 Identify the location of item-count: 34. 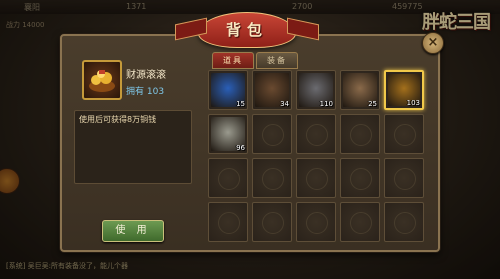
(284, 104).